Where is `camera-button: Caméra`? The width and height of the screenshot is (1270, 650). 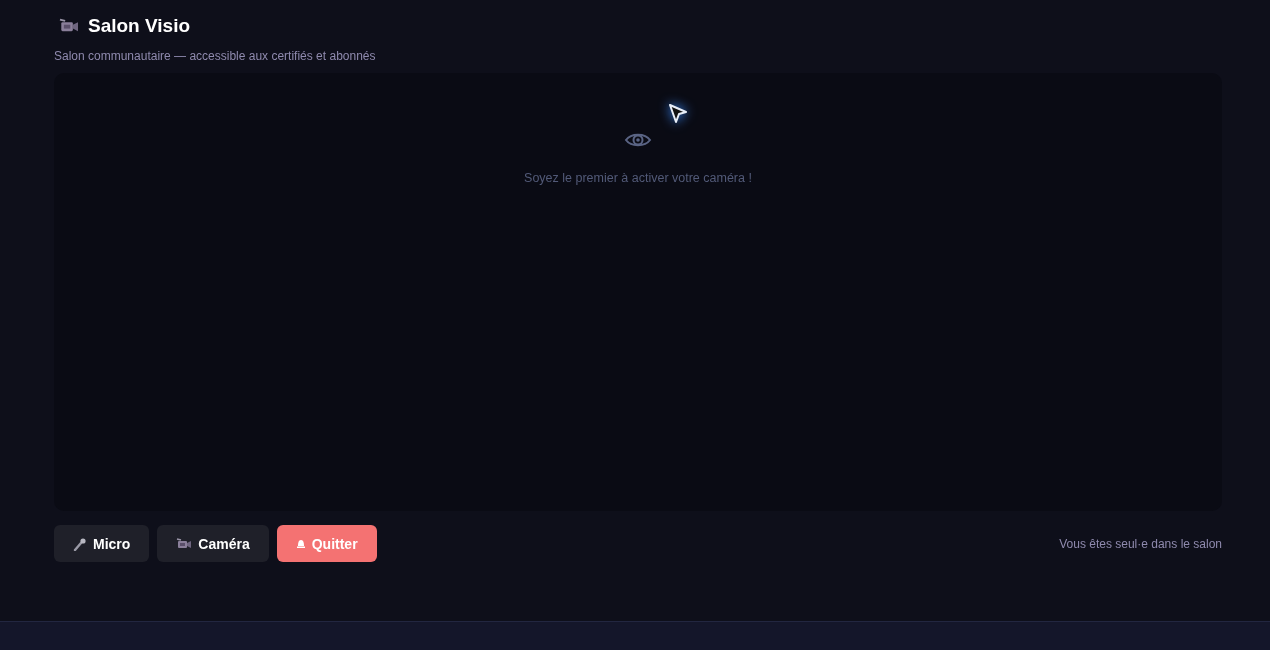 camera-button: Caméra is located at coordinates (213, 543).